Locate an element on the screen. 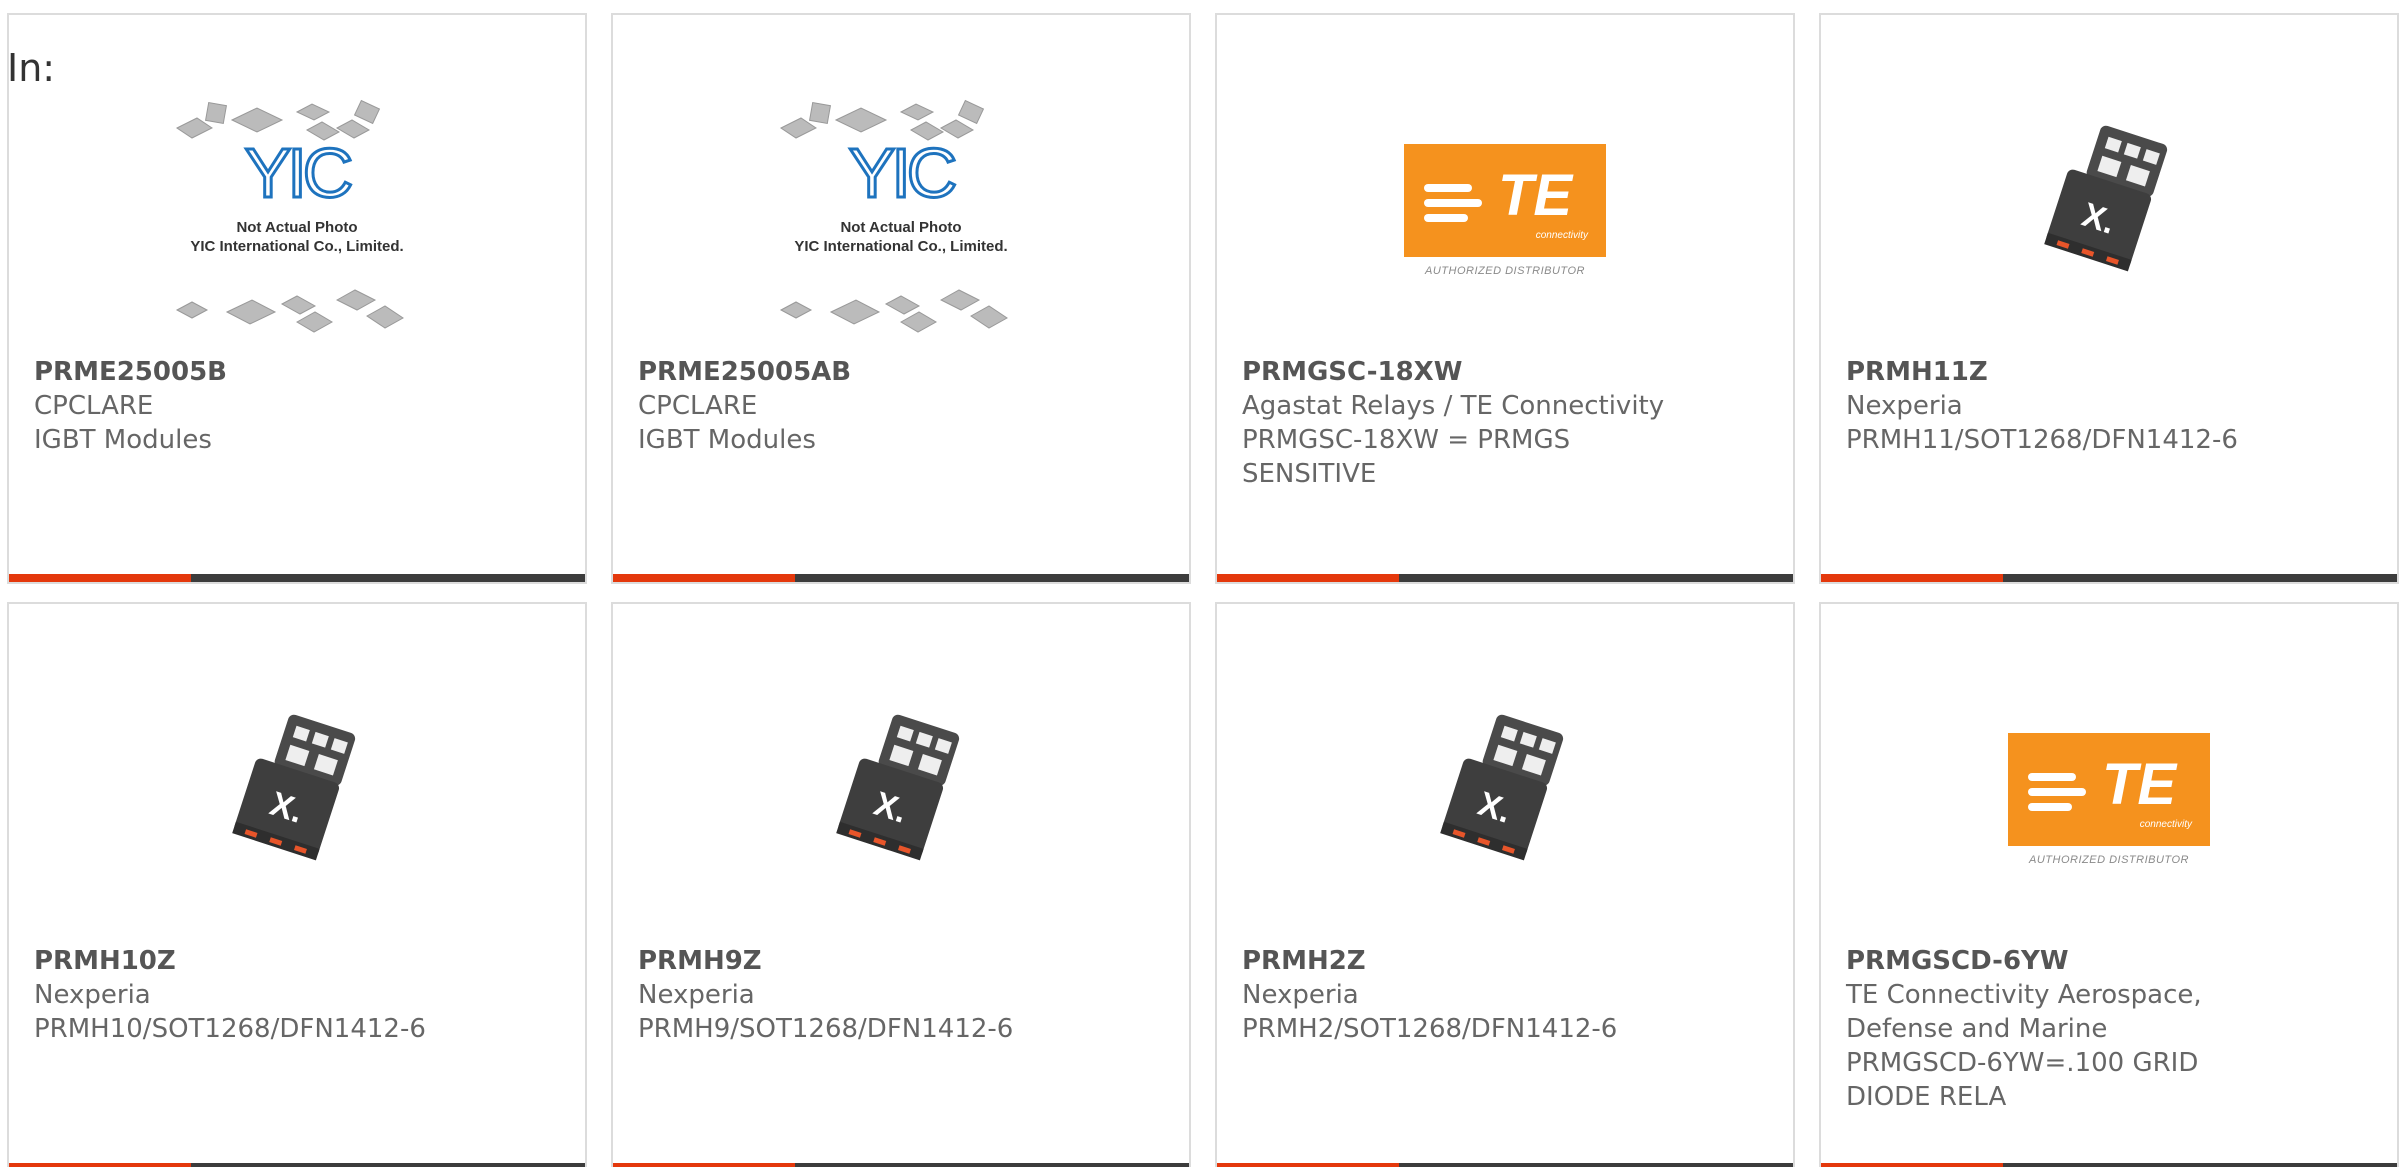  product-description: PRMGSCD-6YW=.100 GRID is located at coordinates (2022, 1063).